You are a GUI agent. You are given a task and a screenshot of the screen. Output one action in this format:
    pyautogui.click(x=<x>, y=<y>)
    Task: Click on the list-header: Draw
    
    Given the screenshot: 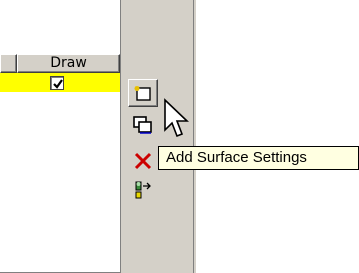 What is the action you would take?
    pyautogui.click(x=60, y=63)
    